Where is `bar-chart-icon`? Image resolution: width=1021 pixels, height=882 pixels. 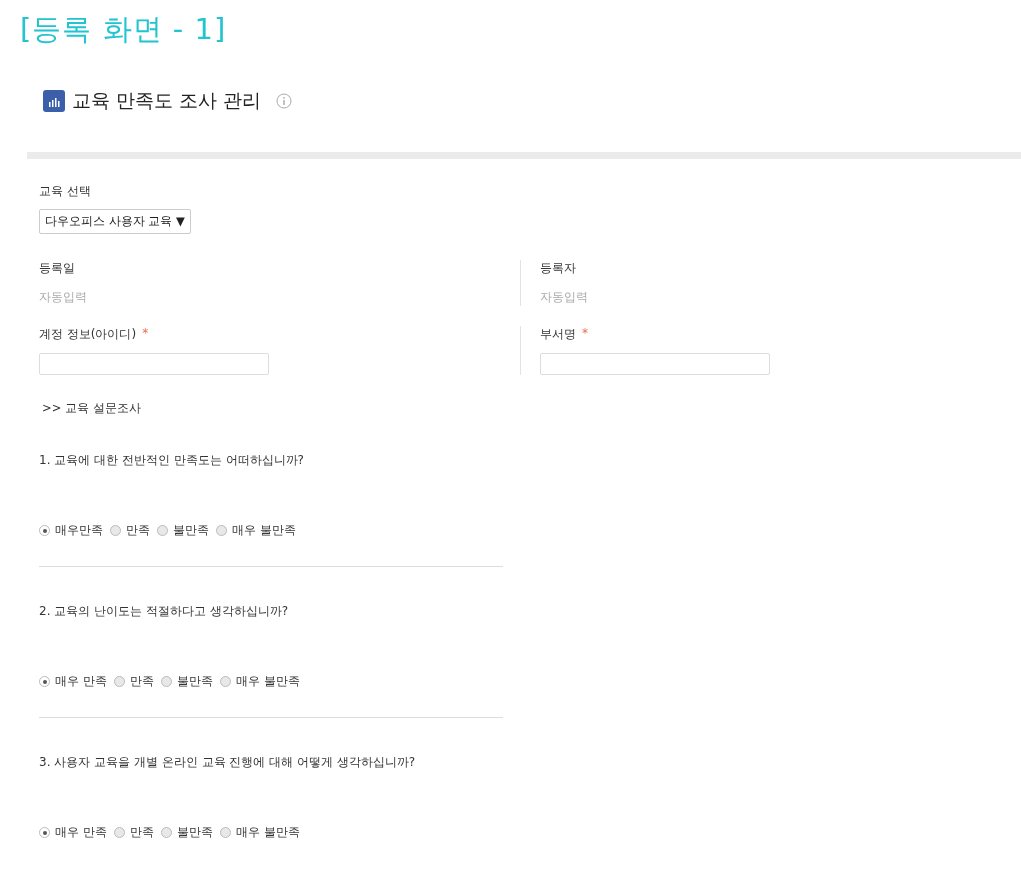
bar-chart-icon is located at coordinates (54, 101).